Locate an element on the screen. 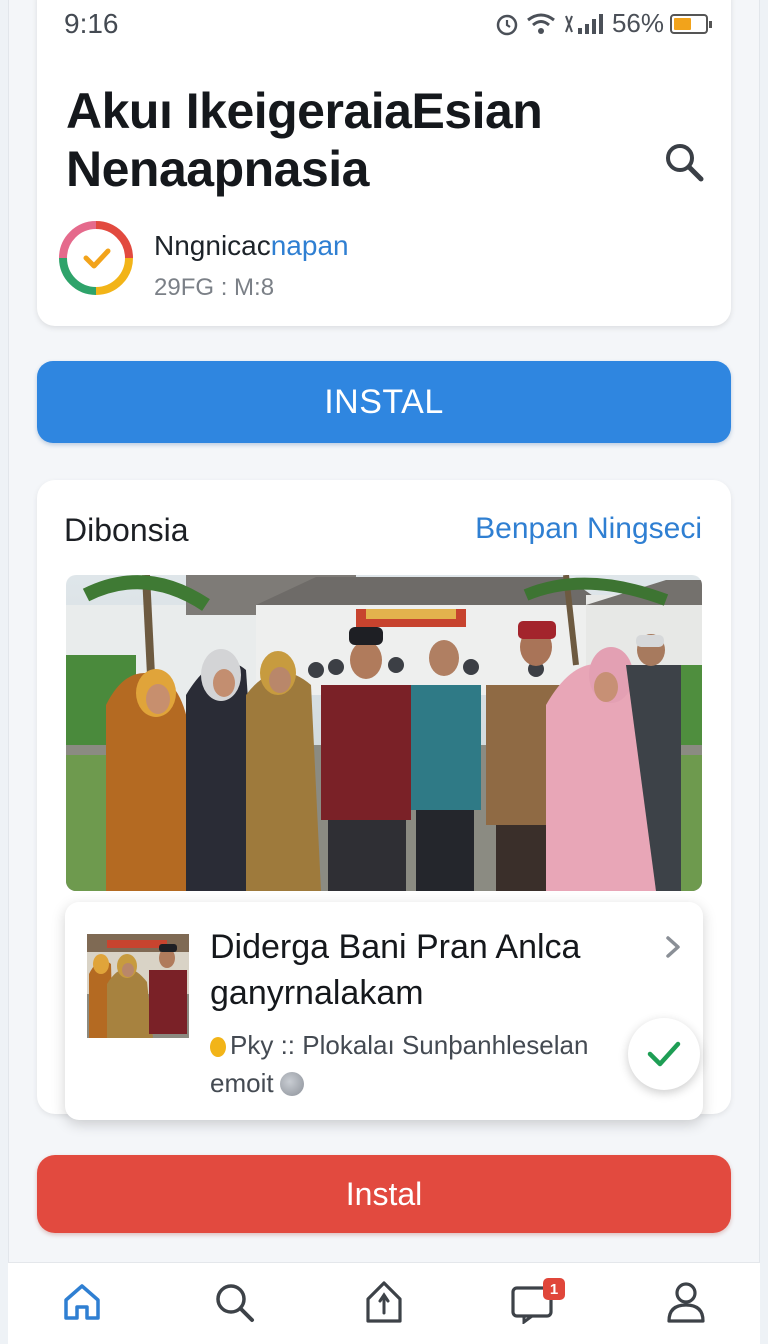 The height and width of the screenshot is (1344, 768). app-title: Akuı IkeigeraiaEsian Nenaapnasia is located at coordinates (304, 140).